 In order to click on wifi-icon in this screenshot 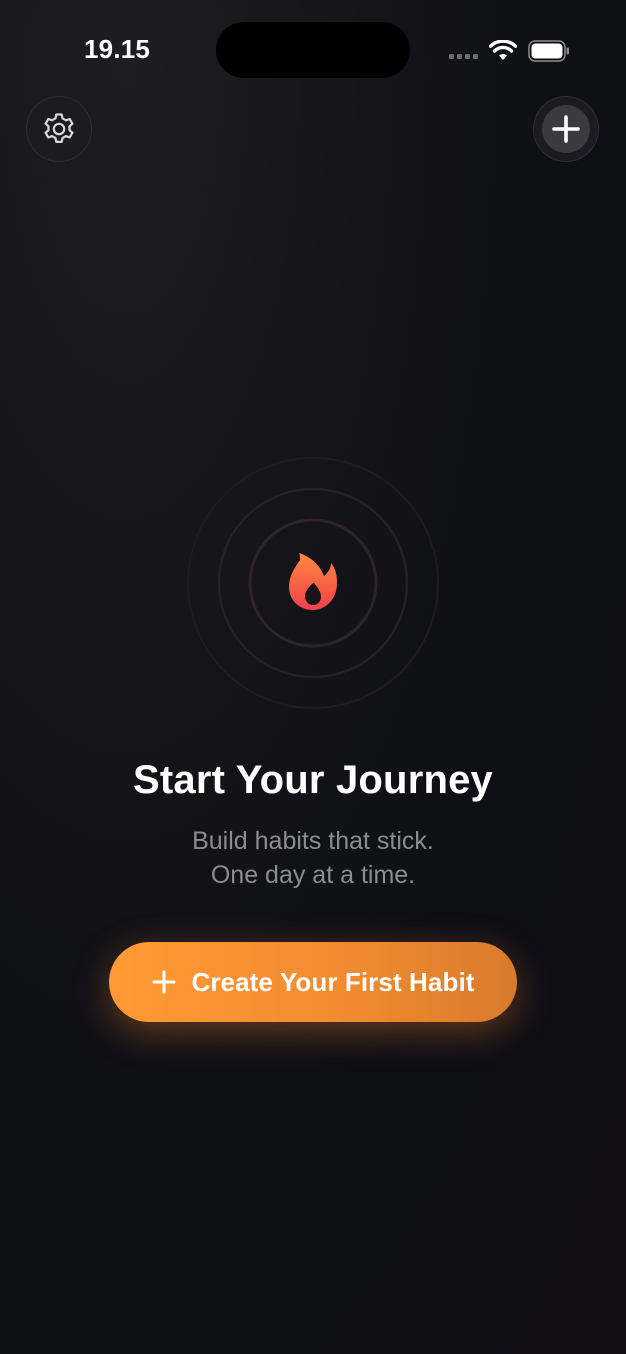, I will do `click(503, 50)`.